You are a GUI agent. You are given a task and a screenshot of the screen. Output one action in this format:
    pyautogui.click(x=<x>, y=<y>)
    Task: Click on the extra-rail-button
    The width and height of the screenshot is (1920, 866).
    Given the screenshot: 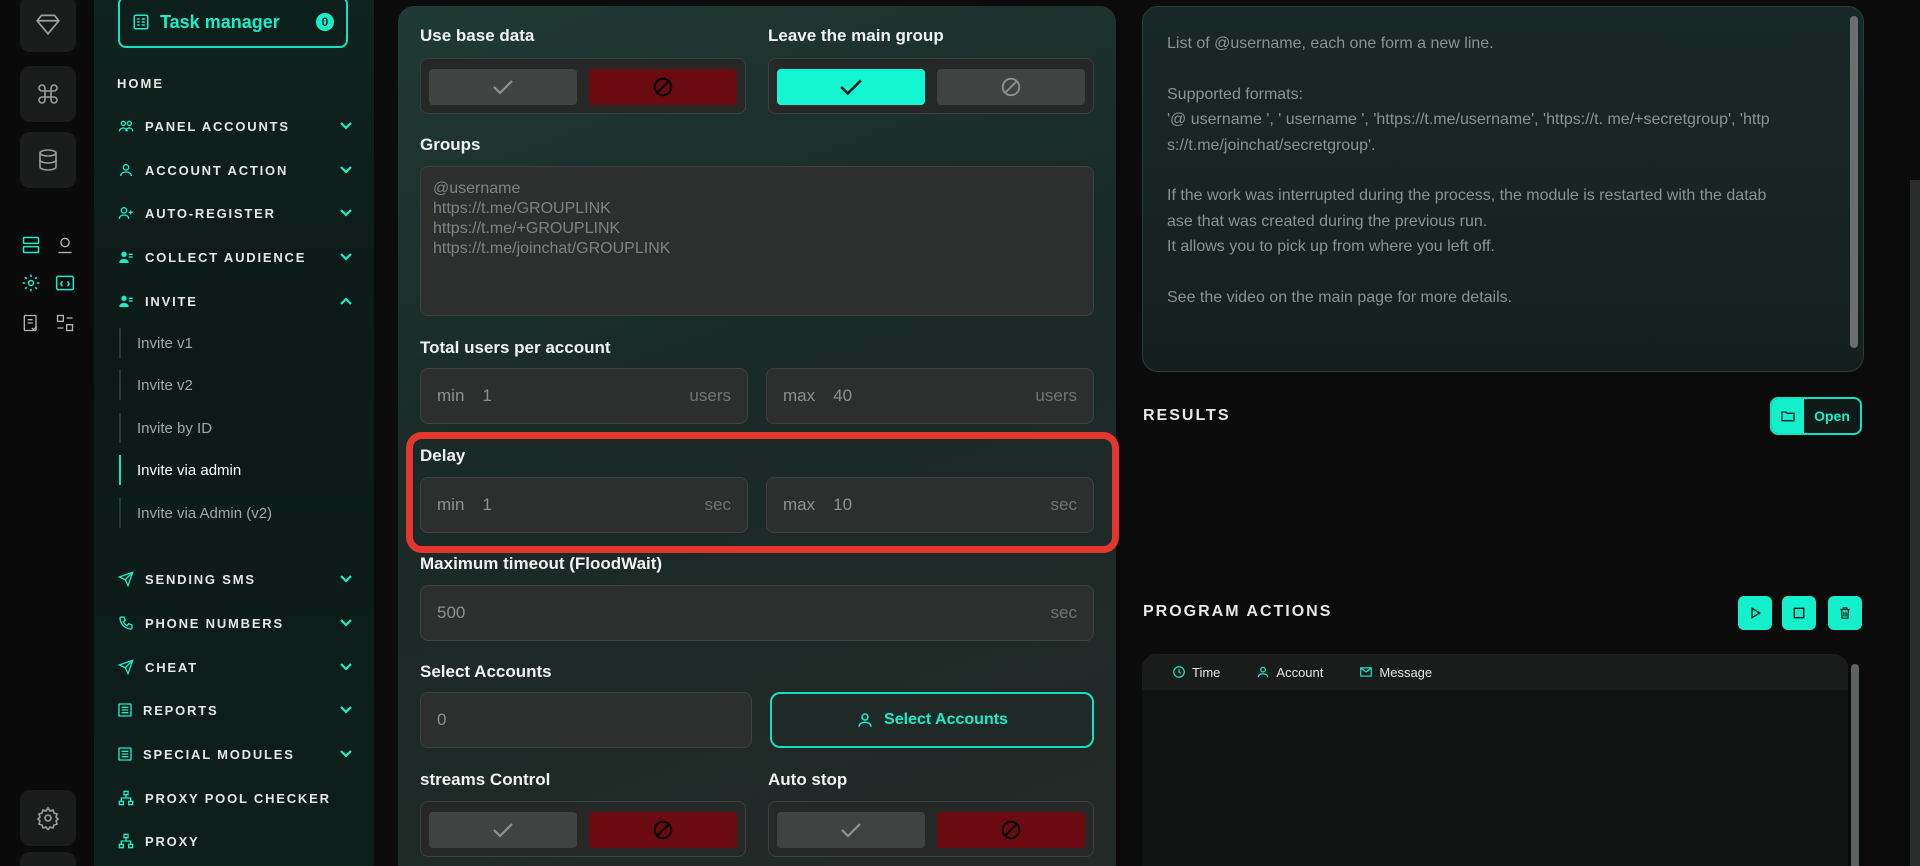 What is the action you would take?
    pyautogui.click(x=48, y=859)
    